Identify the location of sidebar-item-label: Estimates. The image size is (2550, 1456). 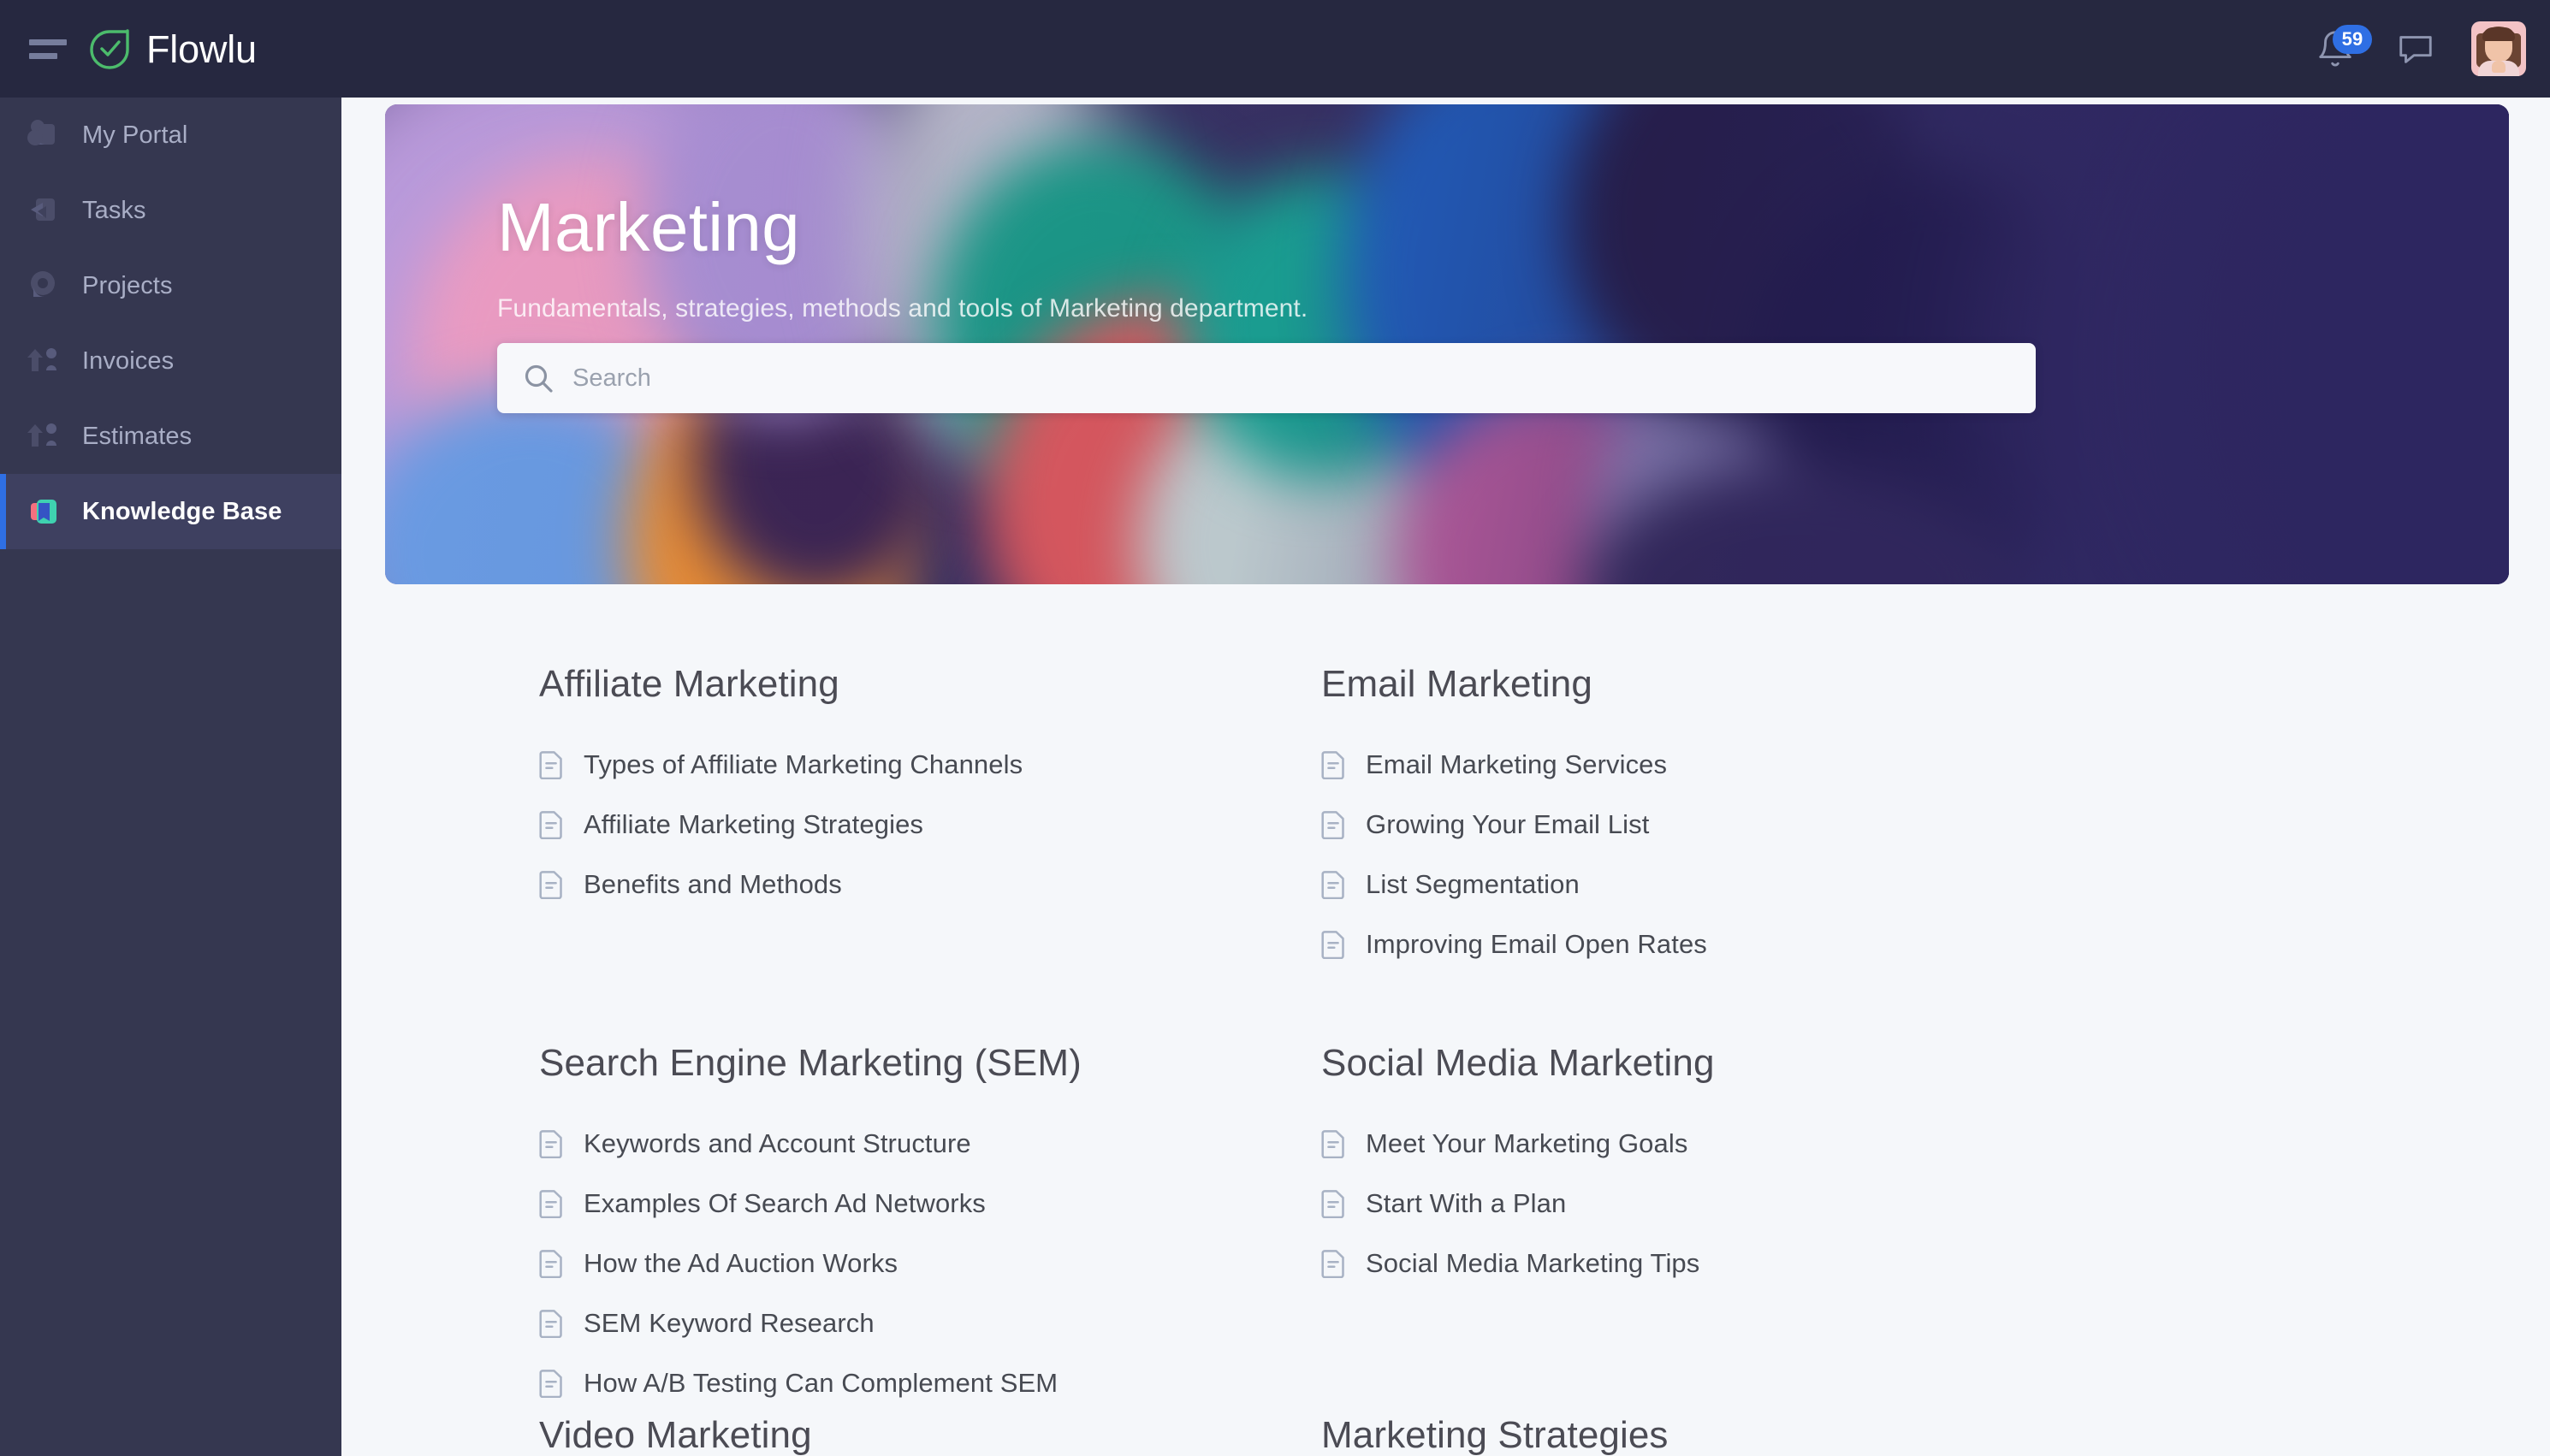
(137, 436).